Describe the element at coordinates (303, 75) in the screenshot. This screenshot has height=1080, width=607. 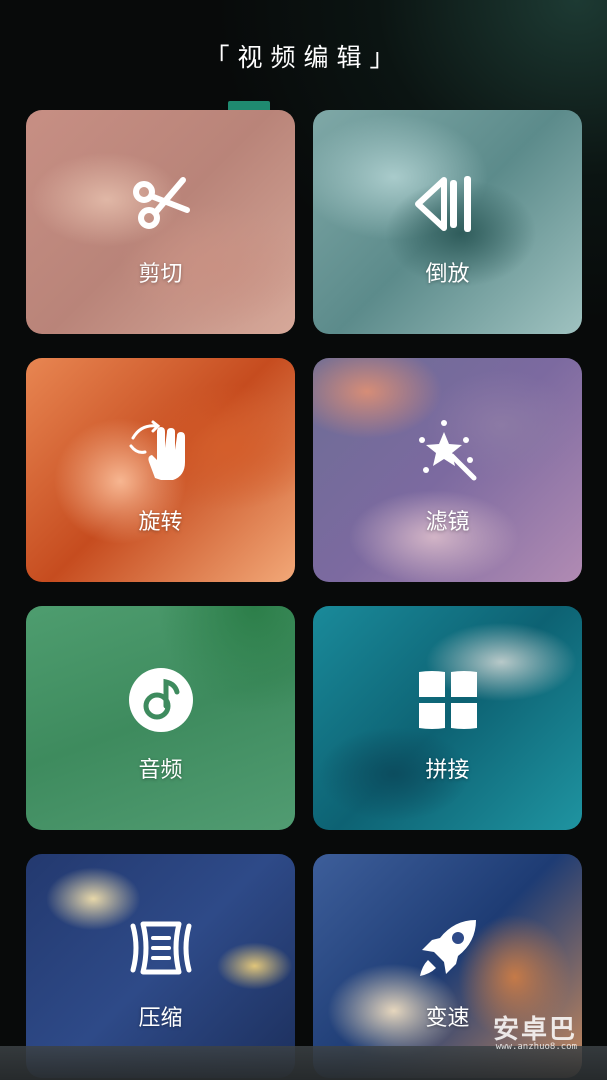
I see `page-title: 「视频编辑」` at that location.